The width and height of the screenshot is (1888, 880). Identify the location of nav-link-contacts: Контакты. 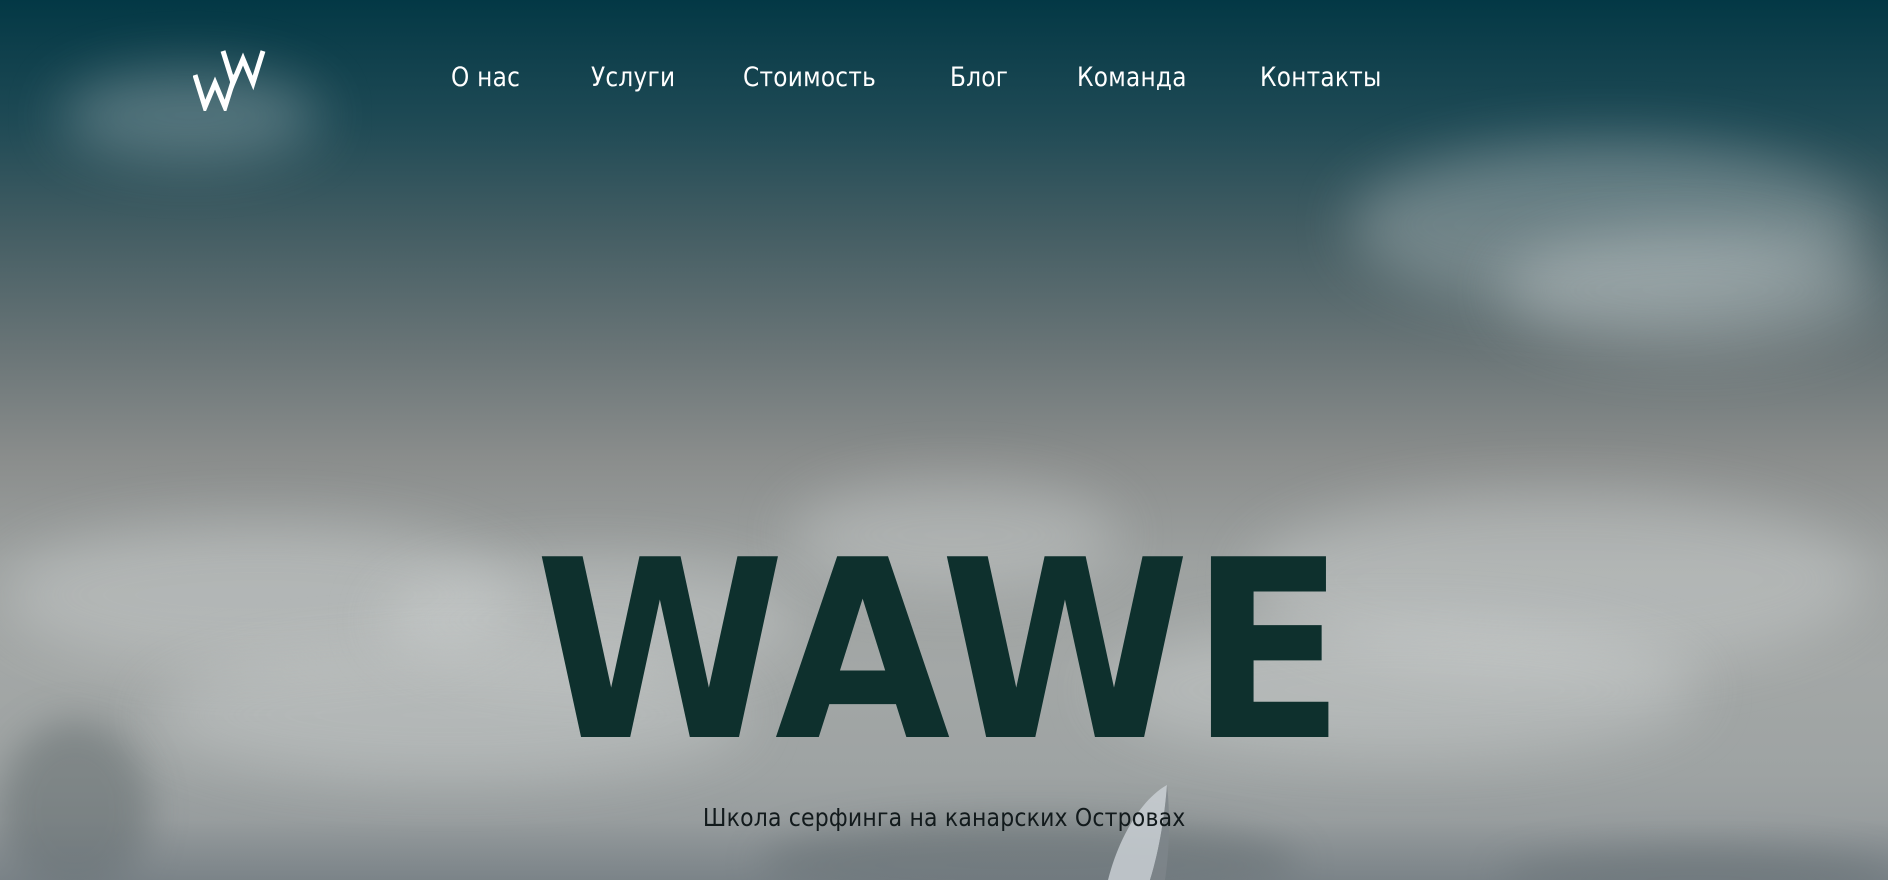
(1329, 78).